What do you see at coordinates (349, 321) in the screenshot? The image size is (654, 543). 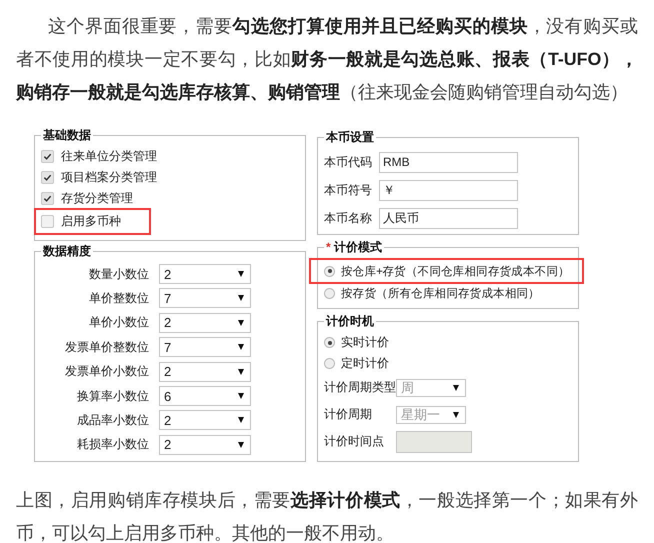 I see `section-title: 计价时机` at bounding box center [349, 321].